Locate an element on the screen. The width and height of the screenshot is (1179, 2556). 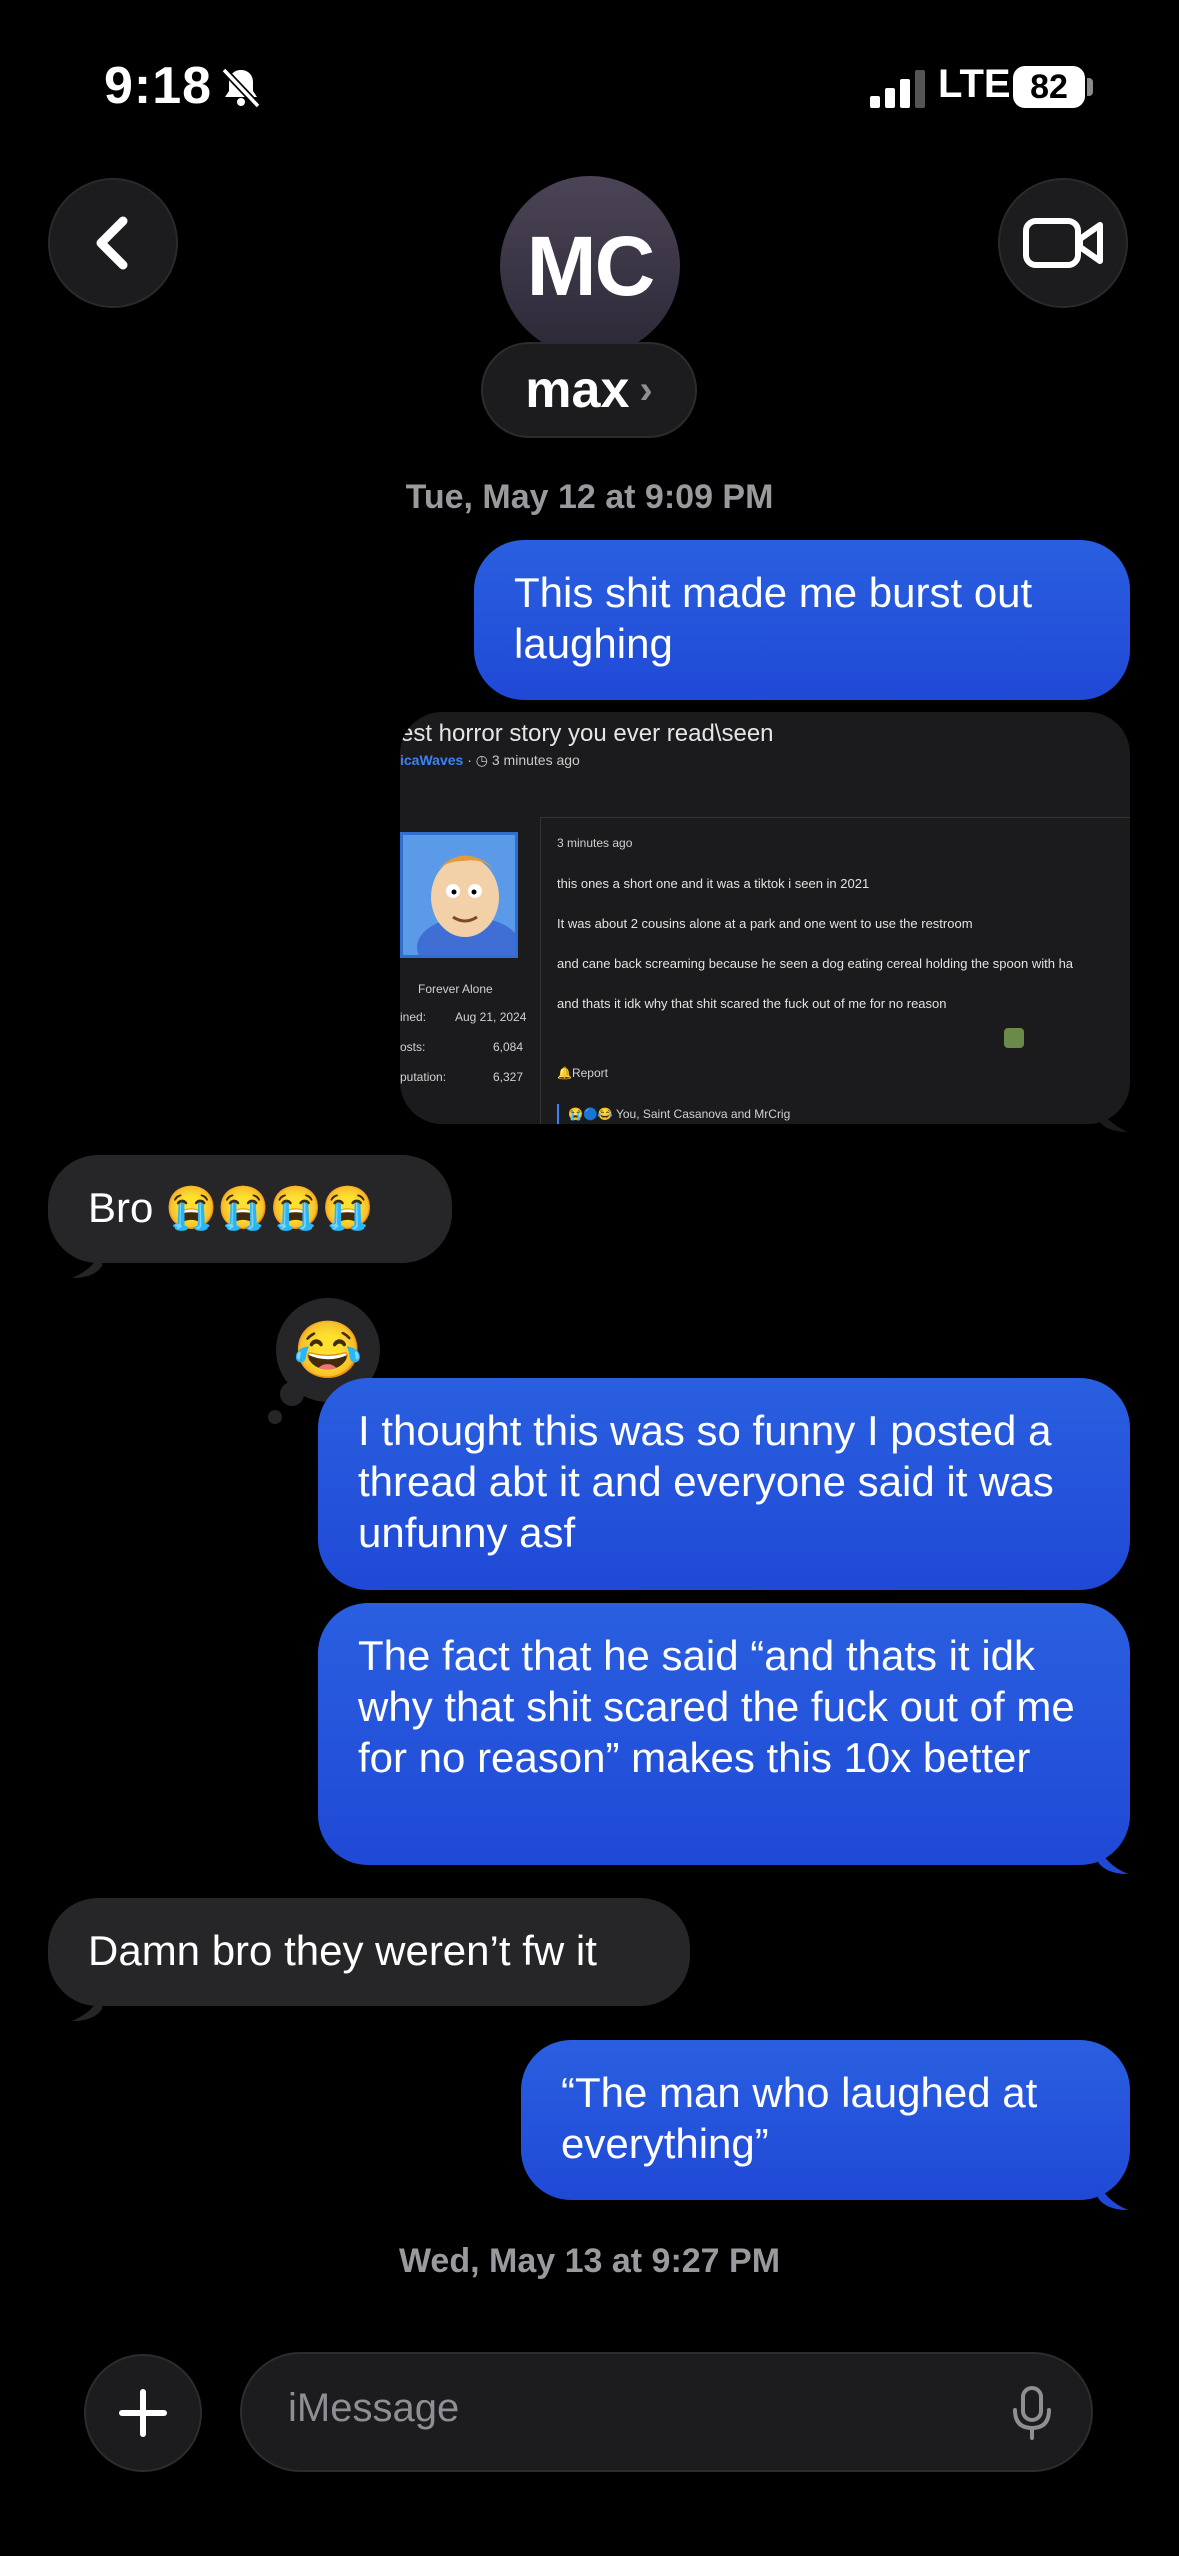
thread-meta: icaWaves · ◷ 3 minutes ago is located at coordinates (490, 760).